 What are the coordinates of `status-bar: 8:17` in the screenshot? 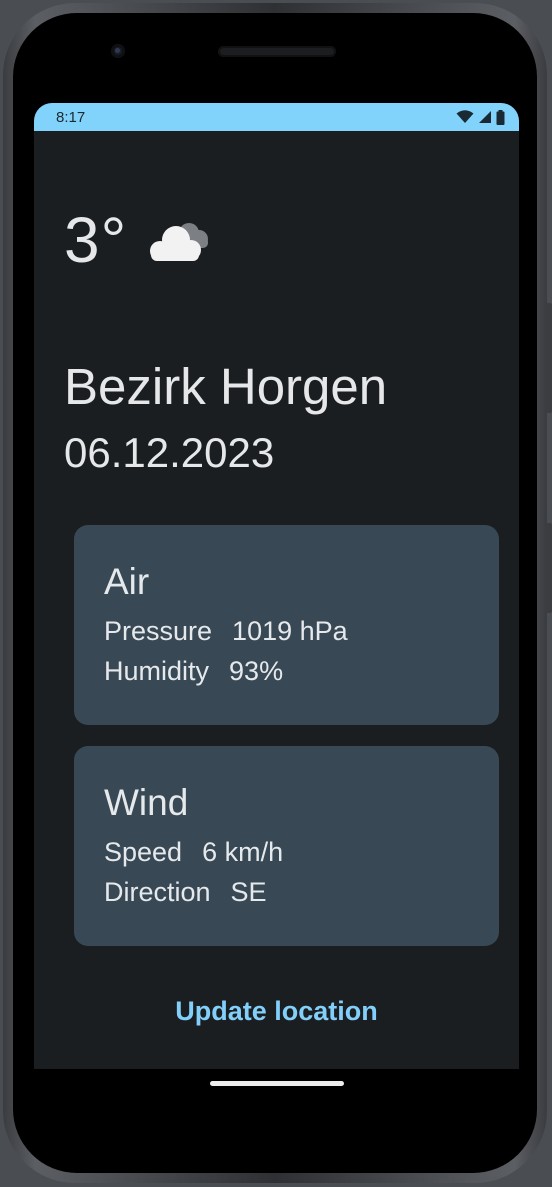 It's located at (276, 117).